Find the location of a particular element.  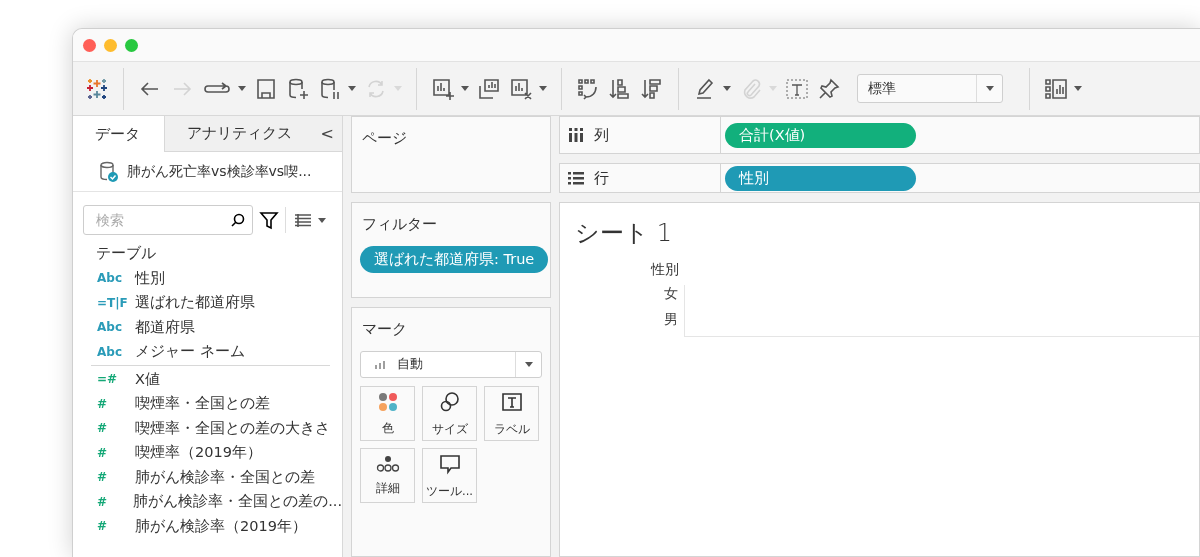

field-name: 選ばれた都道府県 is located at coordinates (195, 303).